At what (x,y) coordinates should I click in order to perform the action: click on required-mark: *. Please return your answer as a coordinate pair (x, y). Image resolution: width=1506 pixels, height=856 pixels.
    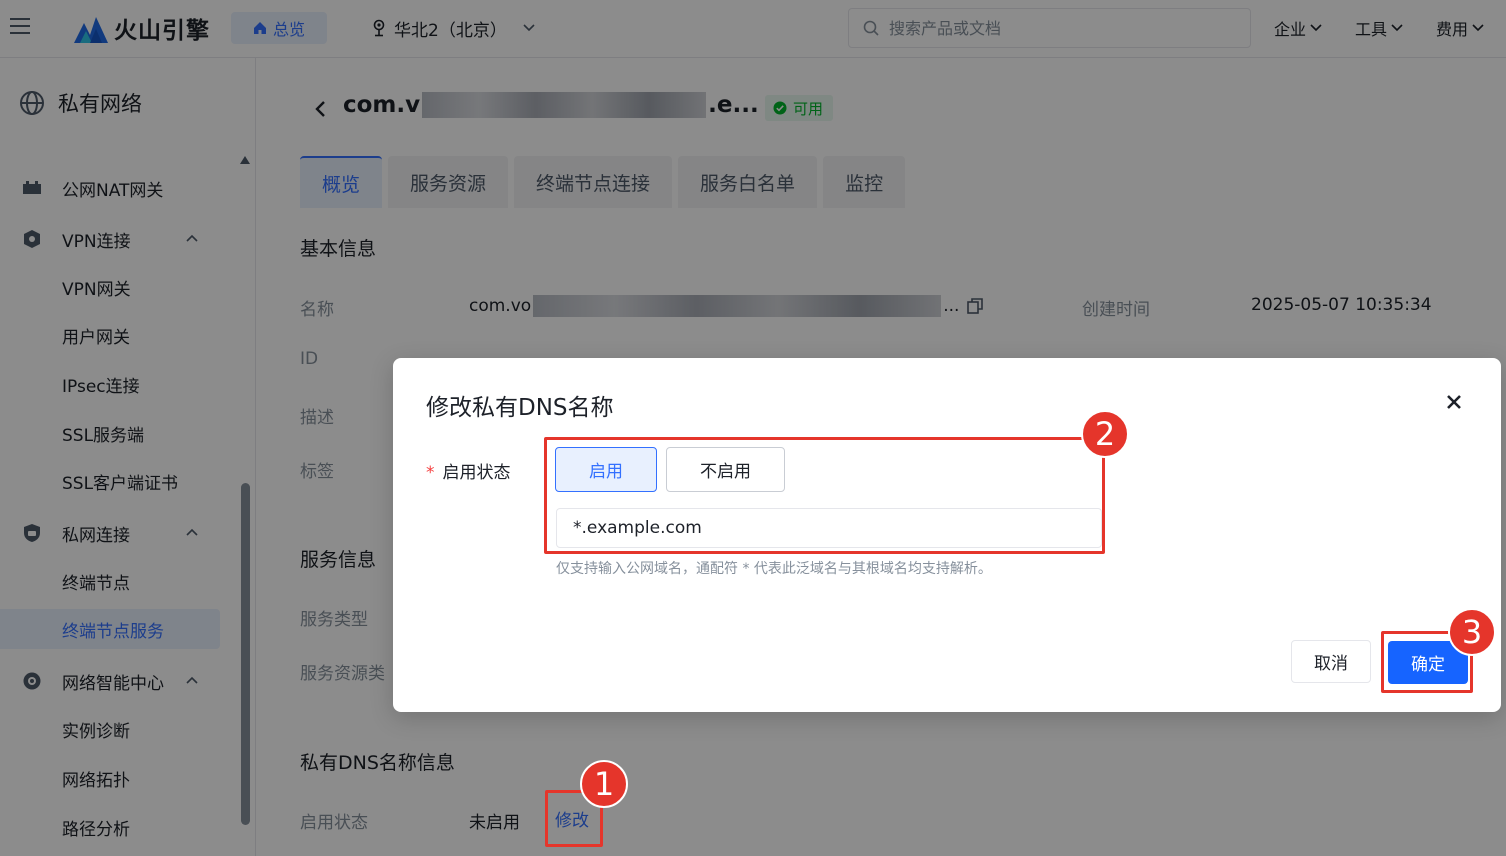
    Looking at the image, I should click on (430, 473).